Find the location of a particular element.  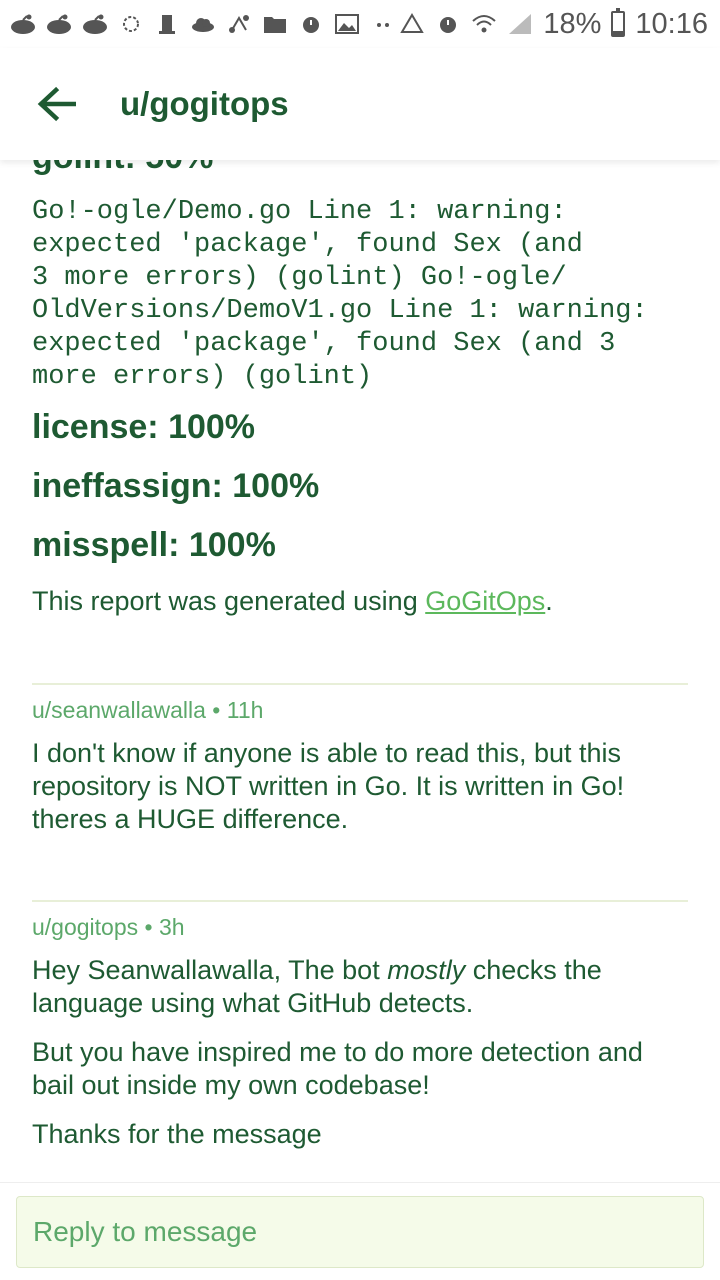

back-button is located at coordinates (56, 104).